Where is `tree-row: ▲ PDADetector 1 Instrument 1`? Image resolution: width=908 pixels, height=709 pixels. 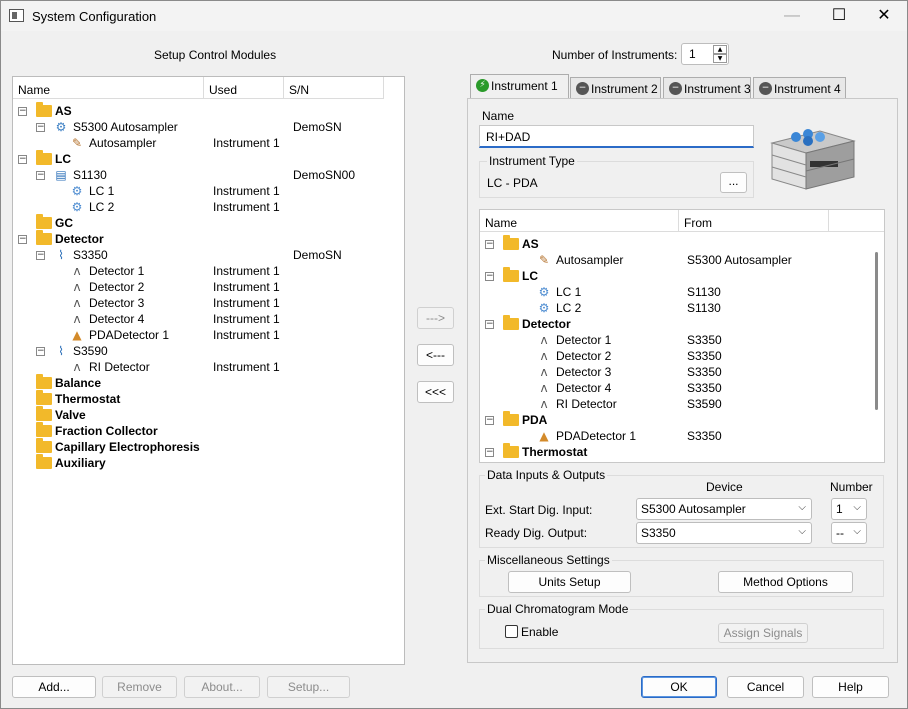 tree-row: ▲ PDADetector 1 Instrument 1 is located at coordinates (208, 335).